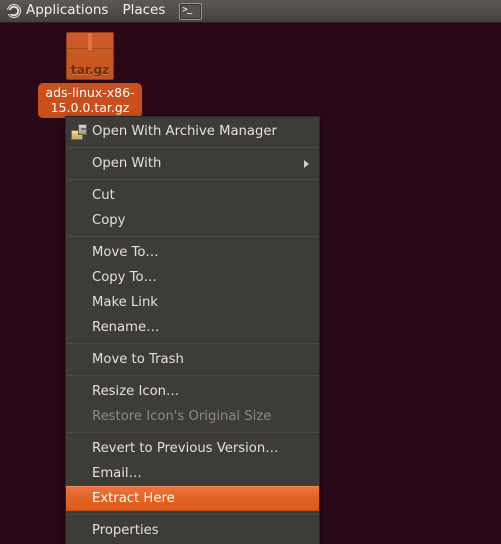 Image resolution: width=501 pixels, height=544 pixels. Describe the element at coordinates (192, 498) in the screenshot. I see `menu-item-extract-here: Extract Here` at that location.